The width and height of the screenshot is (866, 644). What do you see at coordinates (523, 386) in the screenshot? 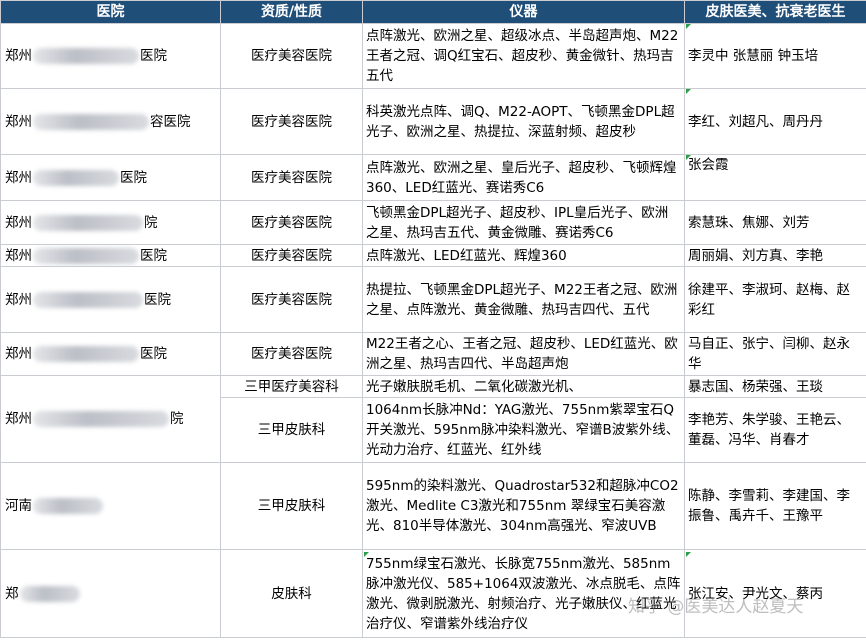
I see `instruments-cell: 光子嫩肤脱毛机、二氧化碳激光机、` at bounding box center [523, 386].